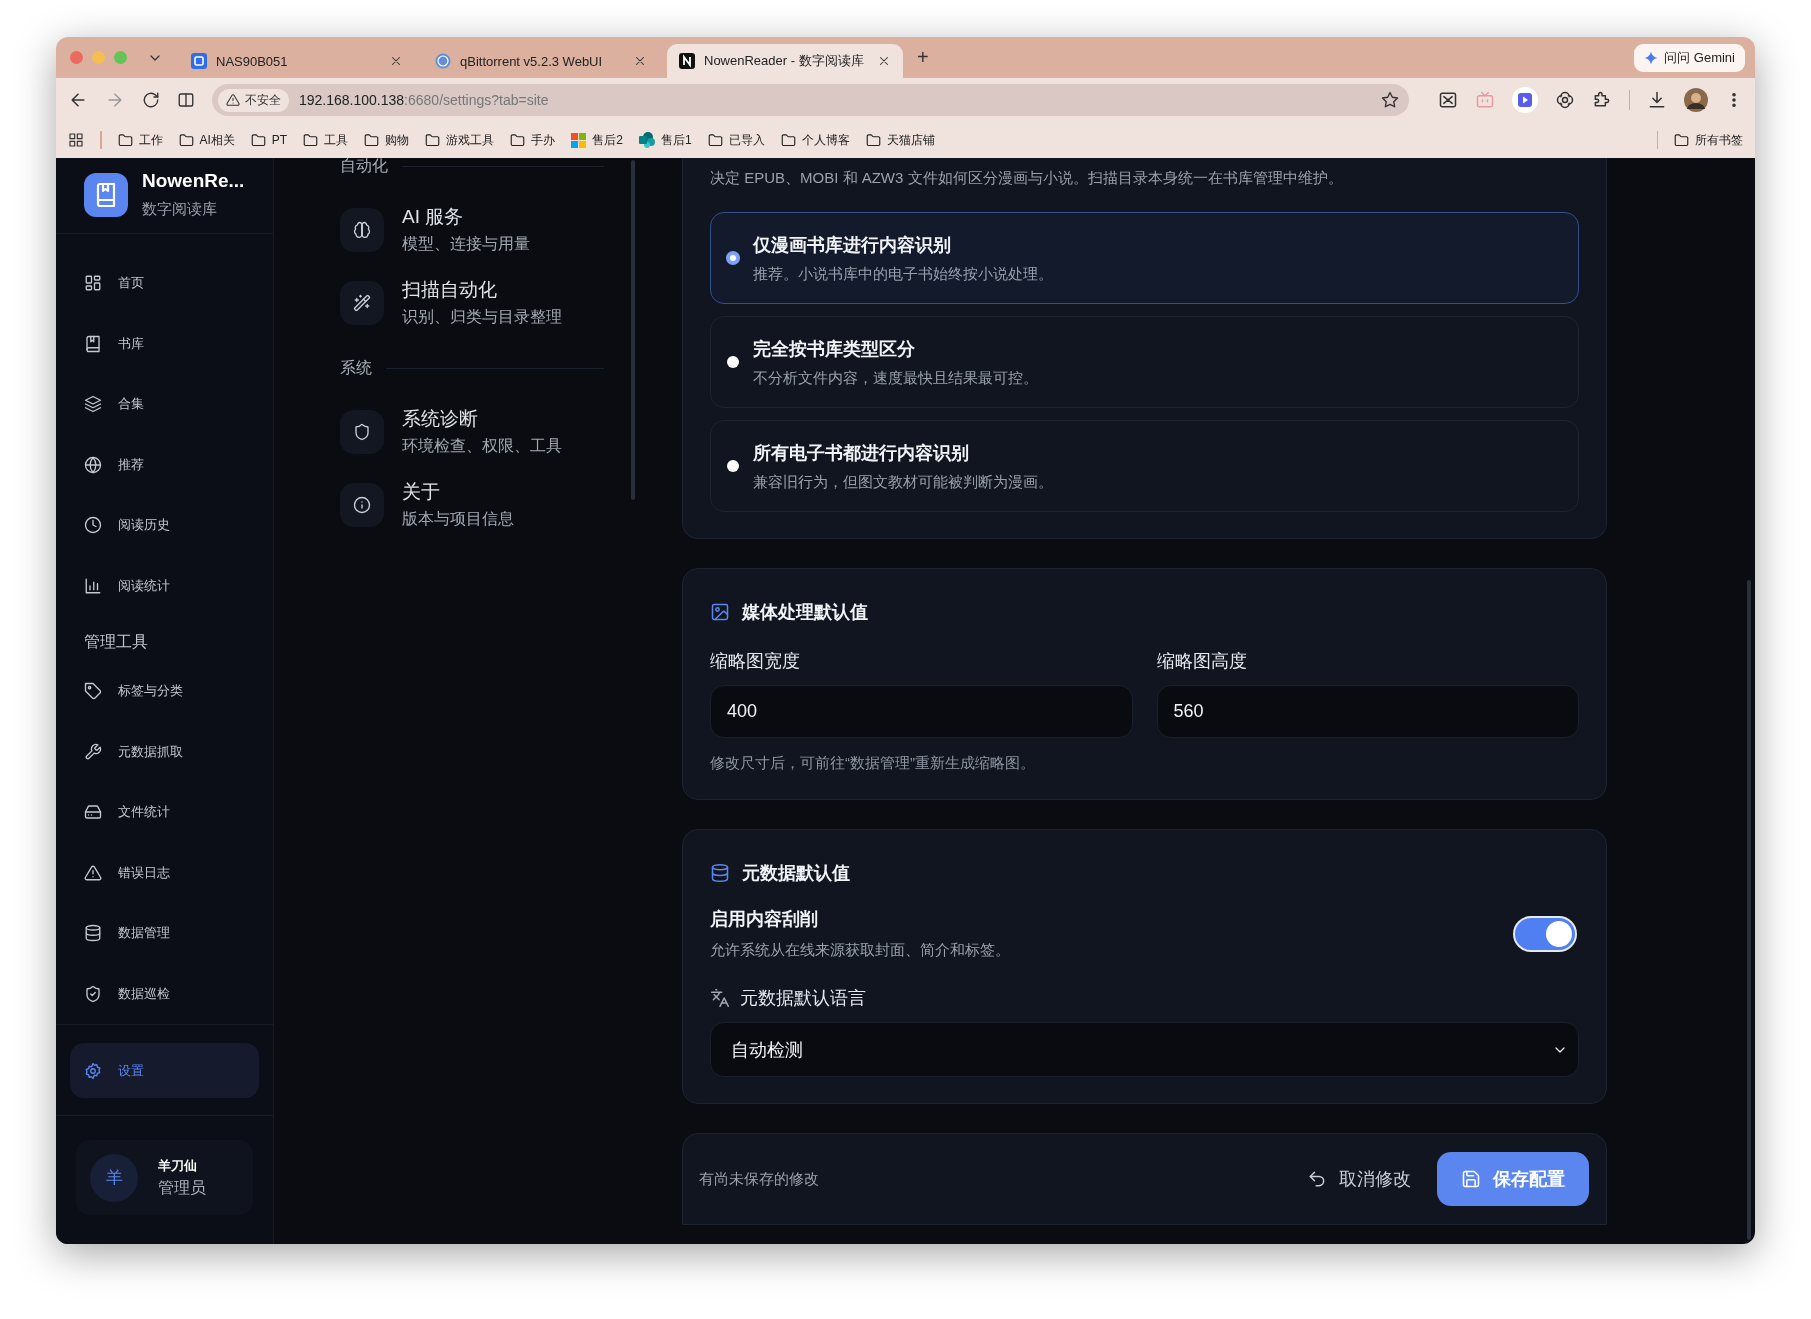  What do you see at coordinates (387, 140) in the screenshot?
I see `bookmark: 购物` at bounding box center [387, 140].